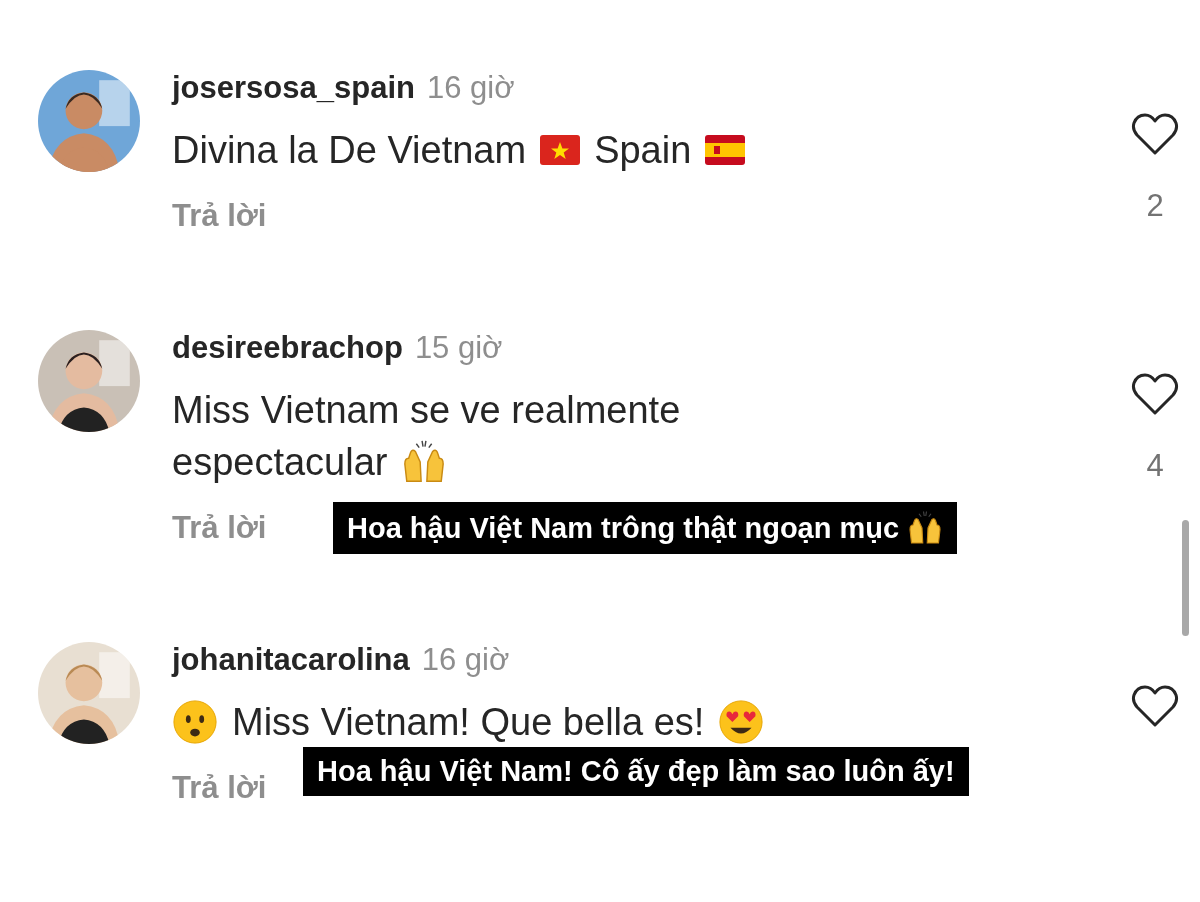  I want to click on username: desireebrachop, so click(287, 348).